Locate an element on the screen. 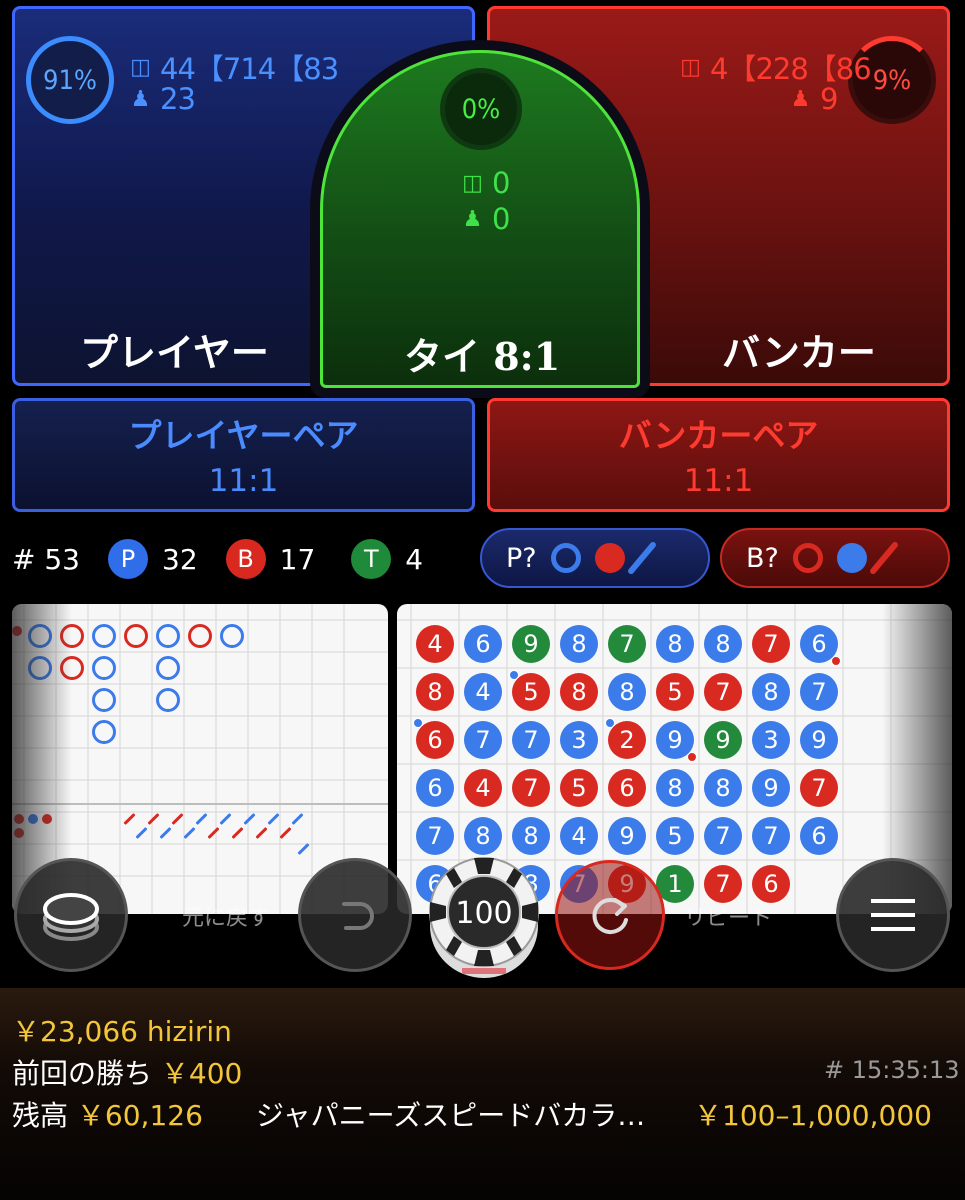 The image size is (965, 1200). person-icon: ♟ is located at coordinates (800, 99).